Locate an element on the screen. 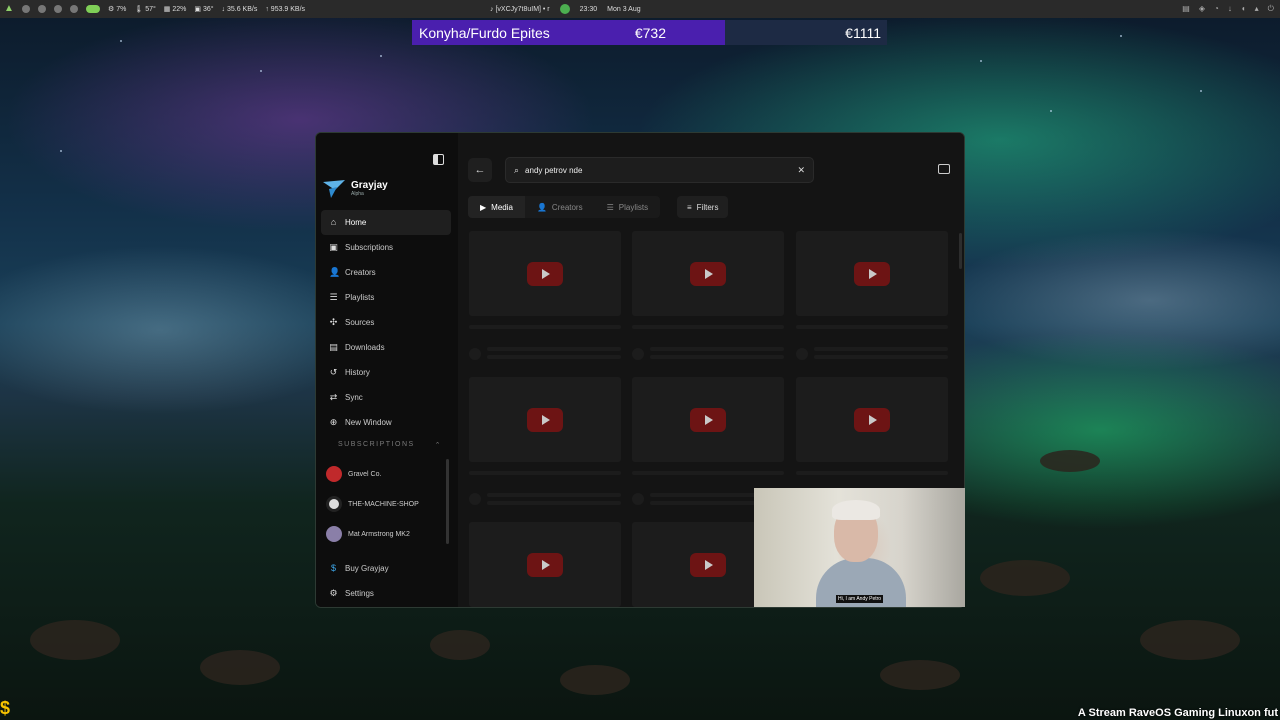 This screenshot has height=720, width=1280. memory-usage: ▦ 22% is located at coordinates (175, 9).